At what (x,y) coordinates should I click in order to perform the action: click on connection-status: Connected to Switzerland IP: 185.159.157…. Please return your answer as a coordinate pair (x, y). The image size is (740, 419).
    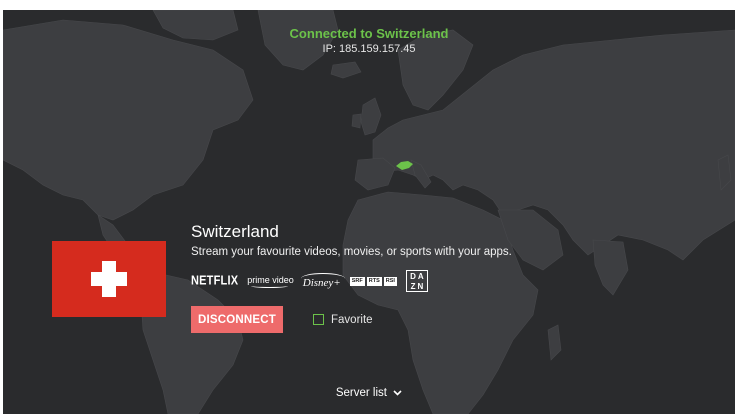
    Looking at the image, I should click on (369, 41).